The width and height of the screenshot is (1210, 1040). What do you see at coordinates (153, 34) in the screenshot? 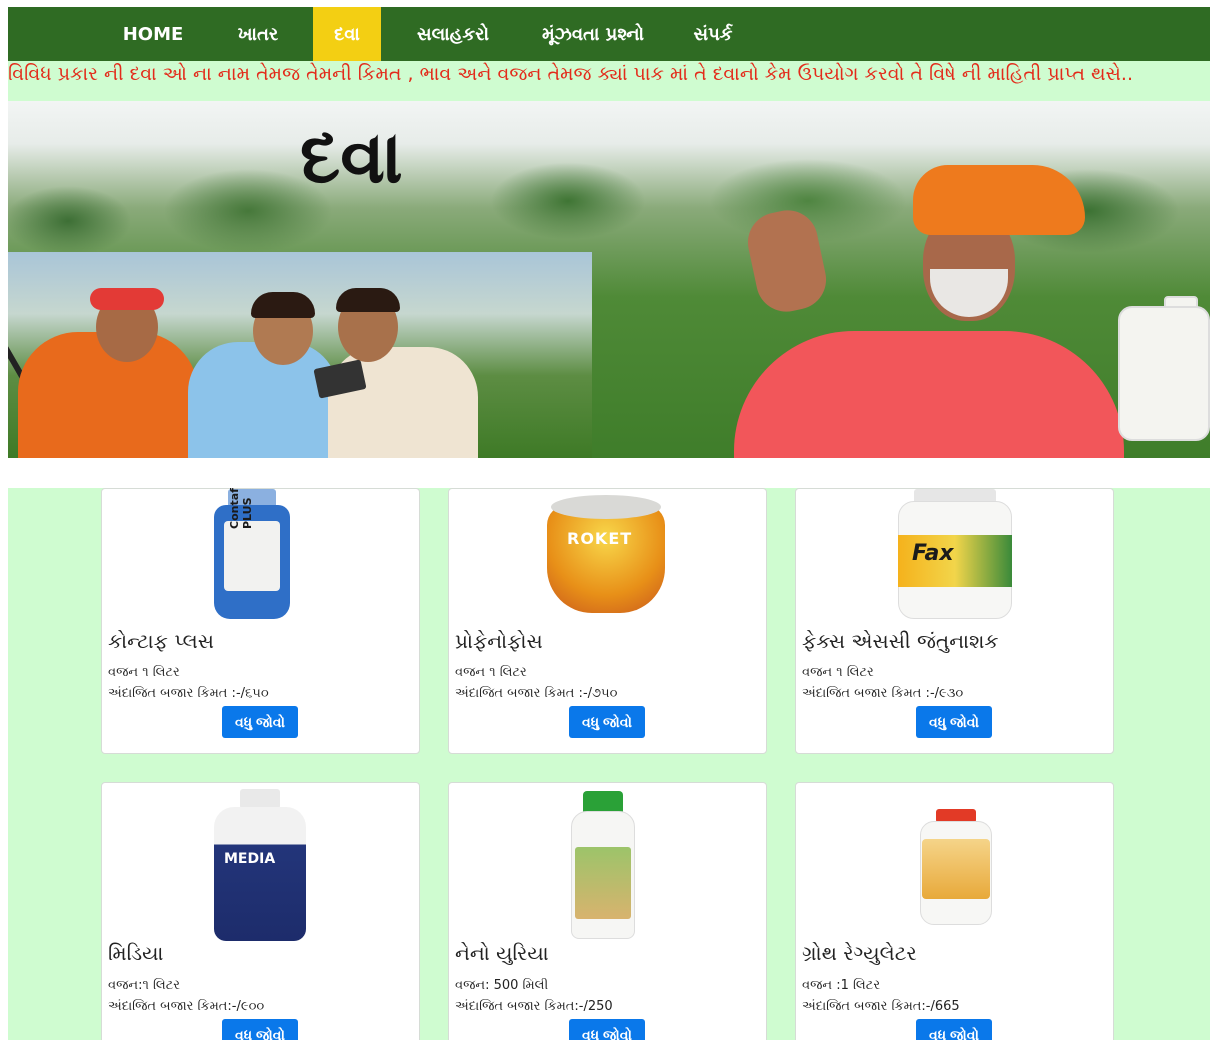
I see `nav-home: HOME` at bounding box center [153, 34].